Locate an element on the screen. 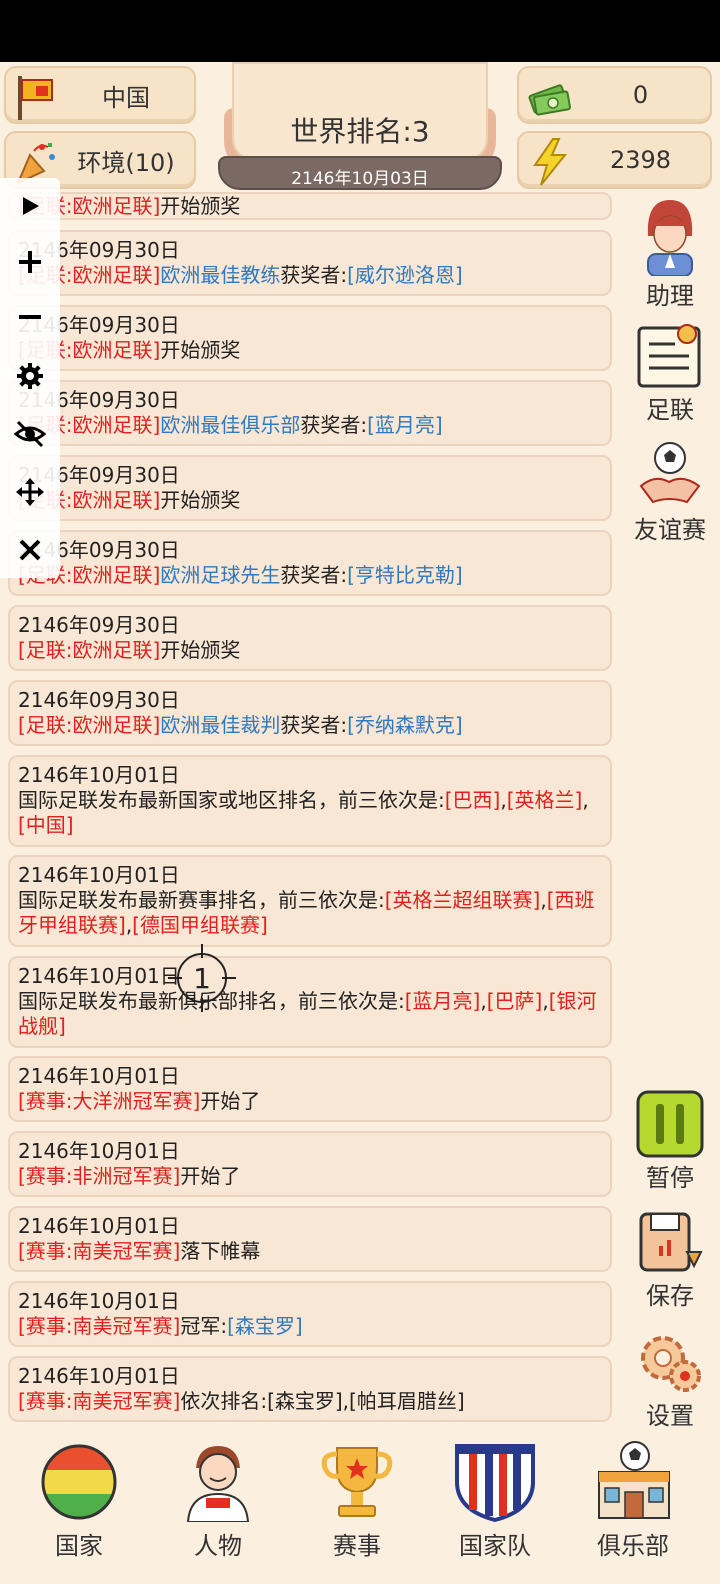 The image size is (720, 1584). gear-icon is located at coordinates (30, 376).